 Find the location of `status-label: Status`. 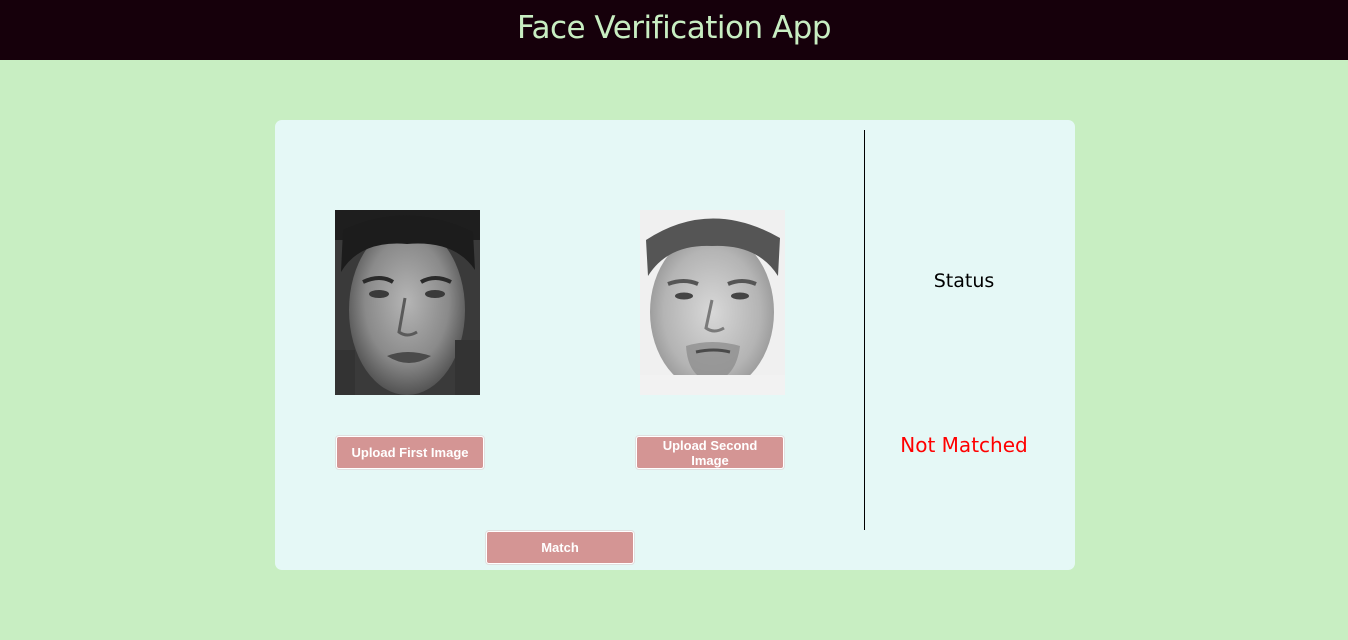

status-label: Status is located at coordinates (964, 281).